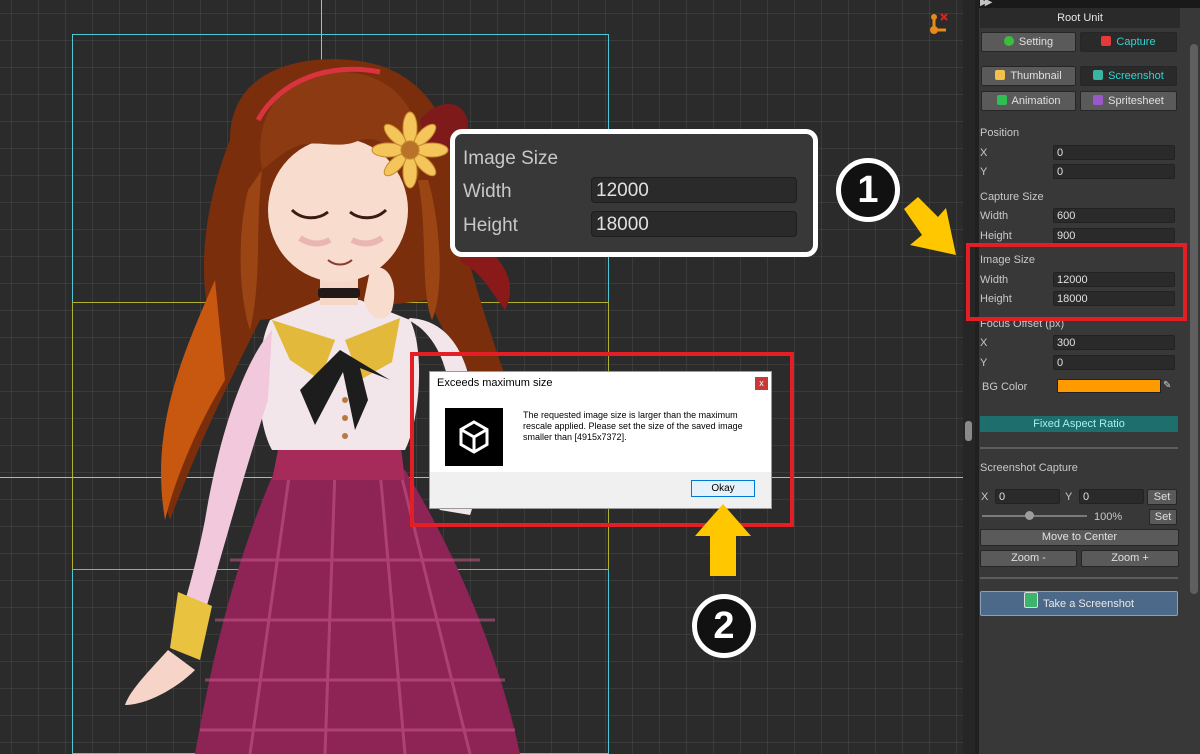 The image size is (1200, 754). I want to click on tab-capture: Capture, so click(1128, 42).